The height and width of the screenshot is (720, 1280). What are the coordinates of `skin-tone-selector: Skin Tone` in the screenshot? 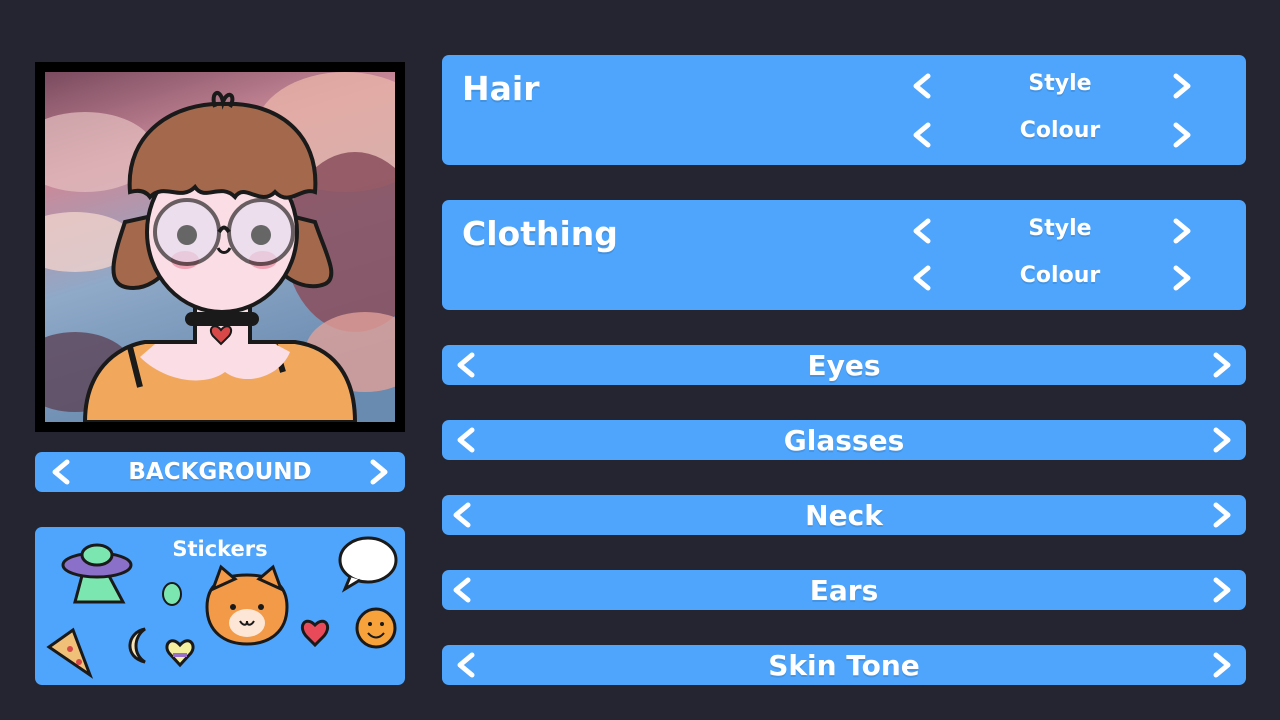 It's located at (844, 665).